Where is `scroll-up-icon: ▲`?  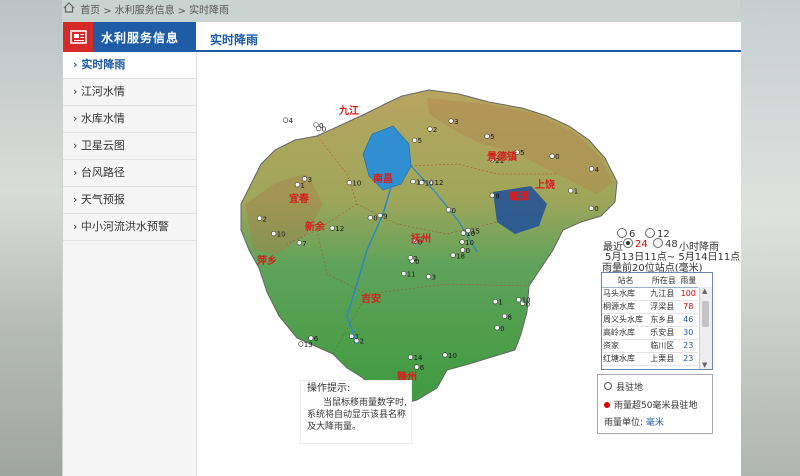
scroll-up-icon: ▲ is located at coordinates (704, 291).